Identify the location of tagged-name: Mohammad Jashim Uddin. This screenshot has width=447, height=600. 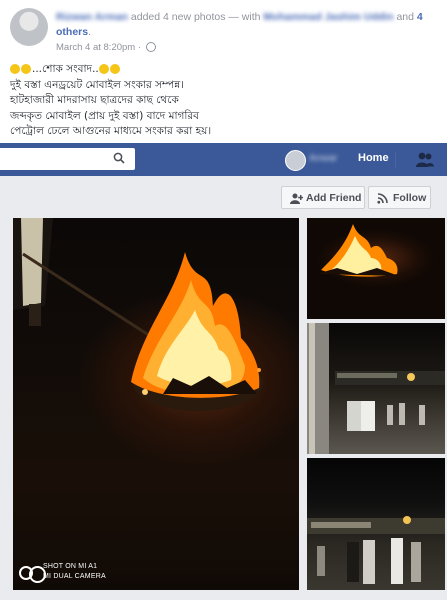
(328, 17).